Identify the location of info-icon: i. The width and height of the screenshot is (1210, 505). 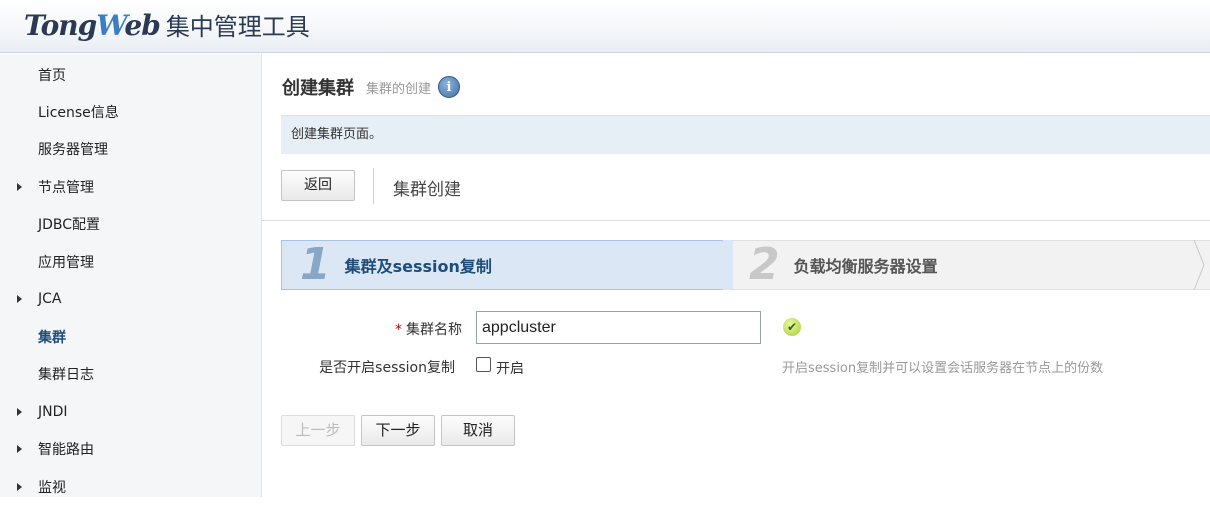
(449, 87).